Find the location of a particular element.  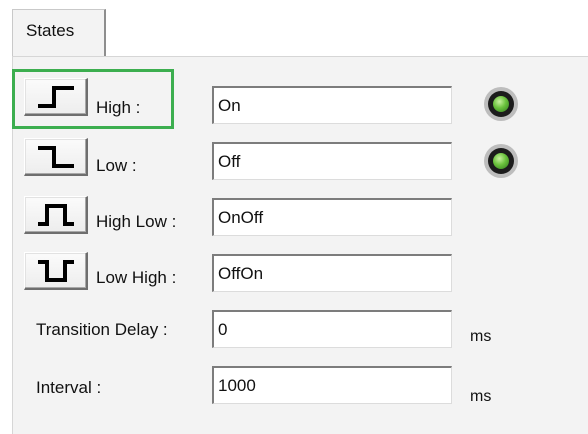

high-low-state-button is located at coordinates (56, 215).